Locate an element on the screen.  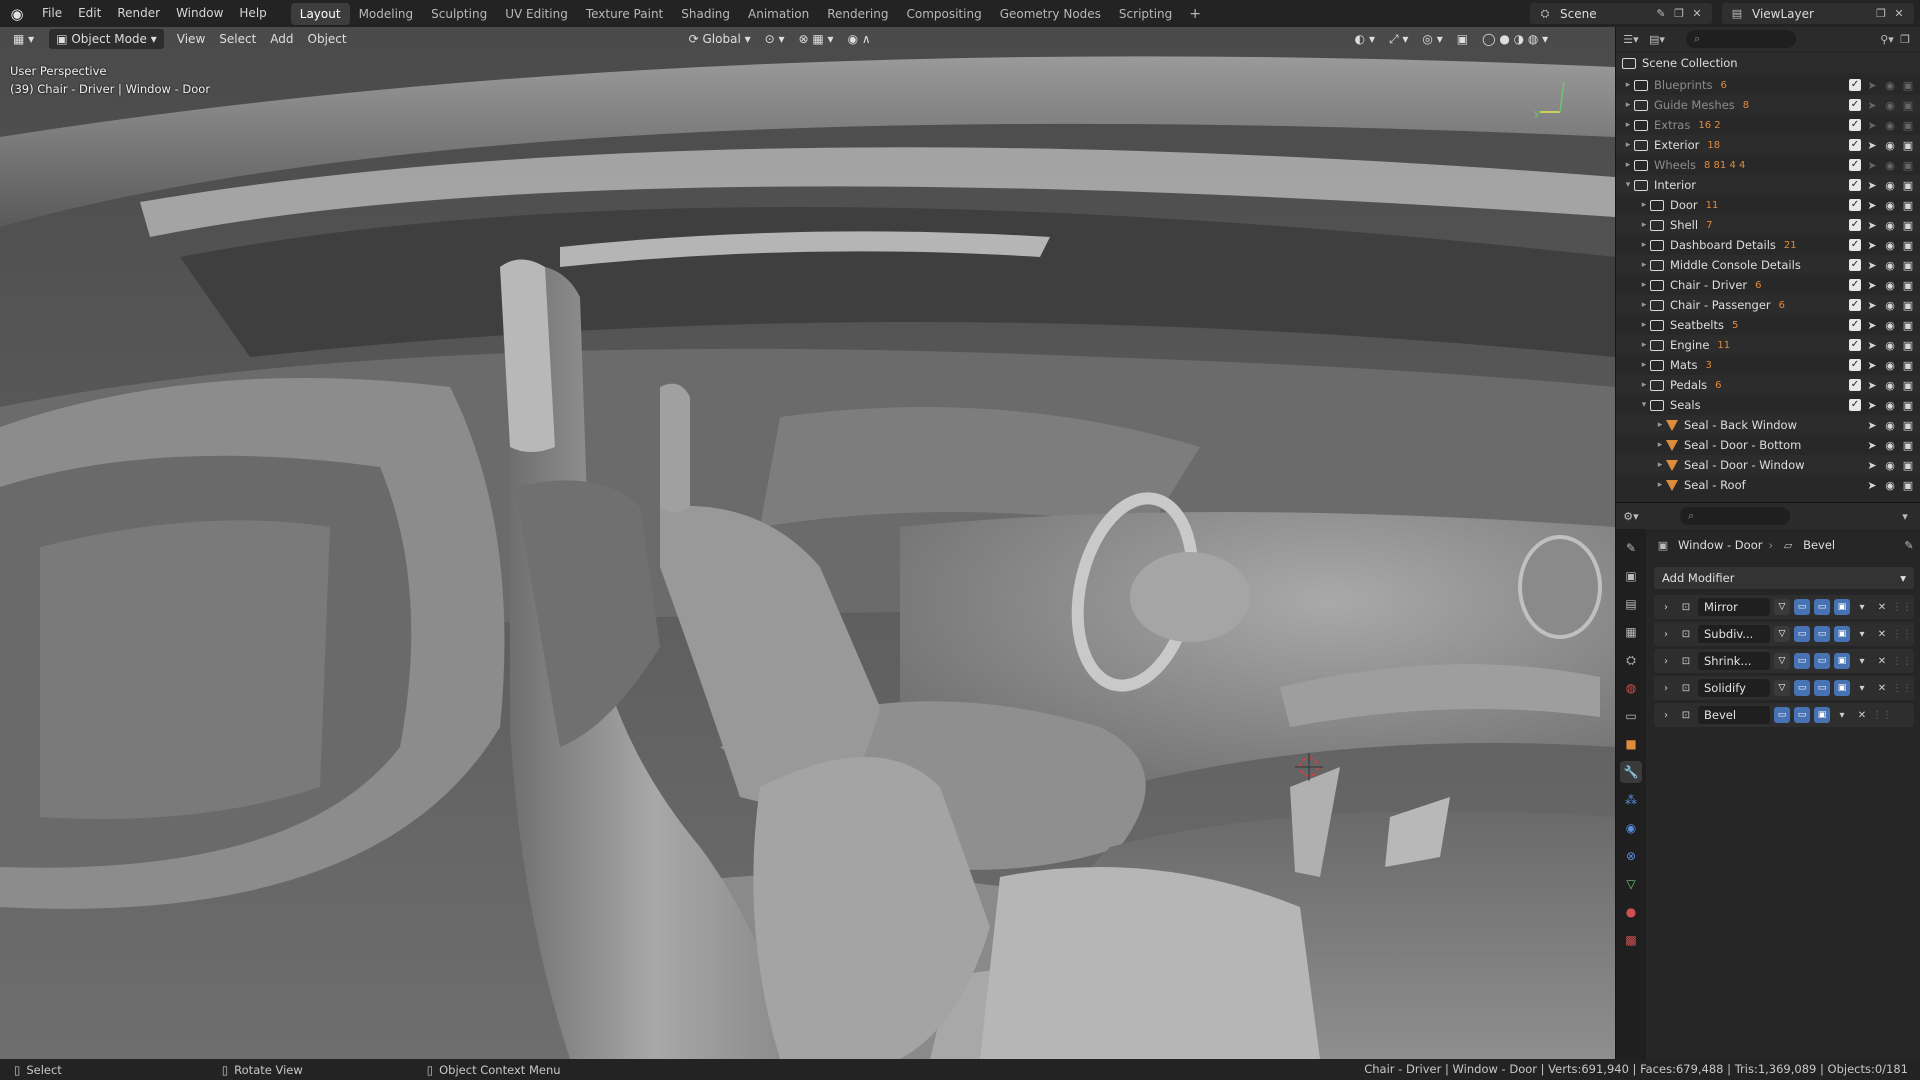
tab-geometry-nodes: Geometry Nodes is located at coordinates (1050, 14).